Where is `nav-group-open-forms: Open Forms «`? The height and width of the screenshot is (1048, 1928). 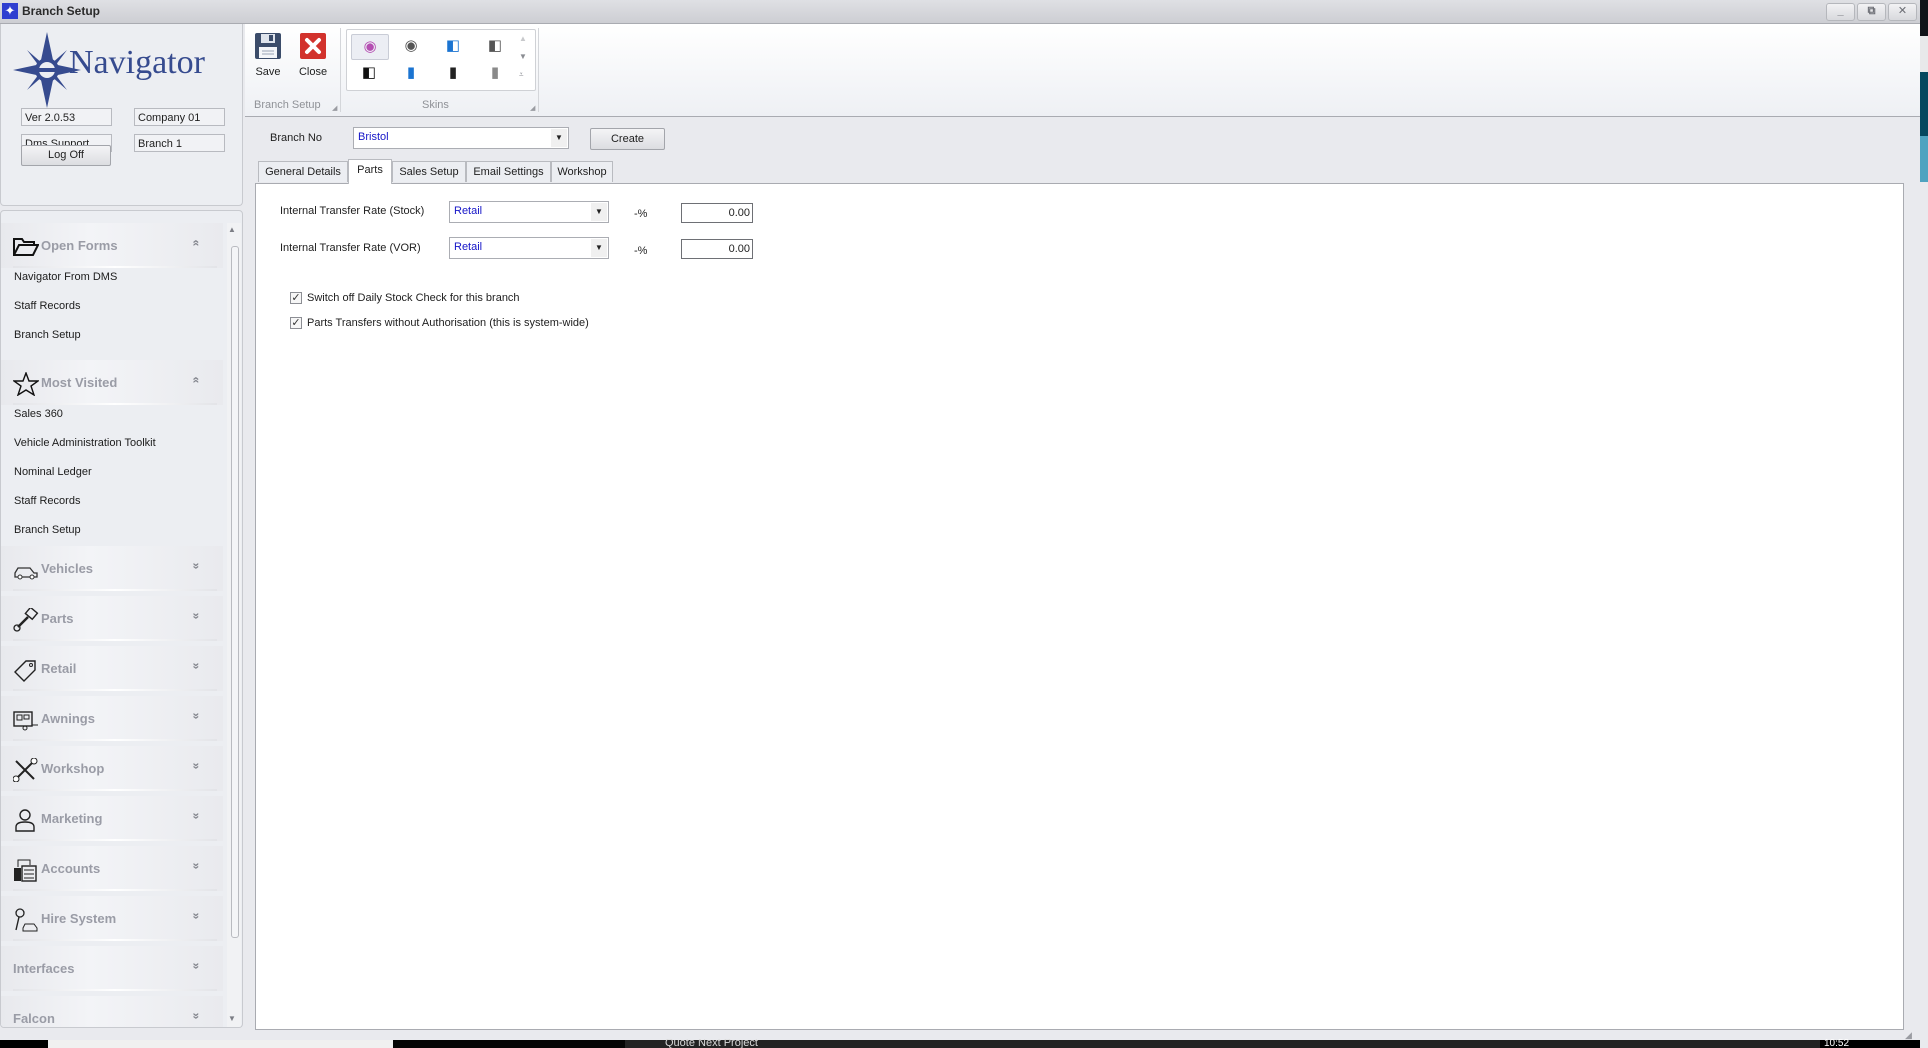
nav-group-open-forms: Open Forms « is located at coordinates (112, 245).